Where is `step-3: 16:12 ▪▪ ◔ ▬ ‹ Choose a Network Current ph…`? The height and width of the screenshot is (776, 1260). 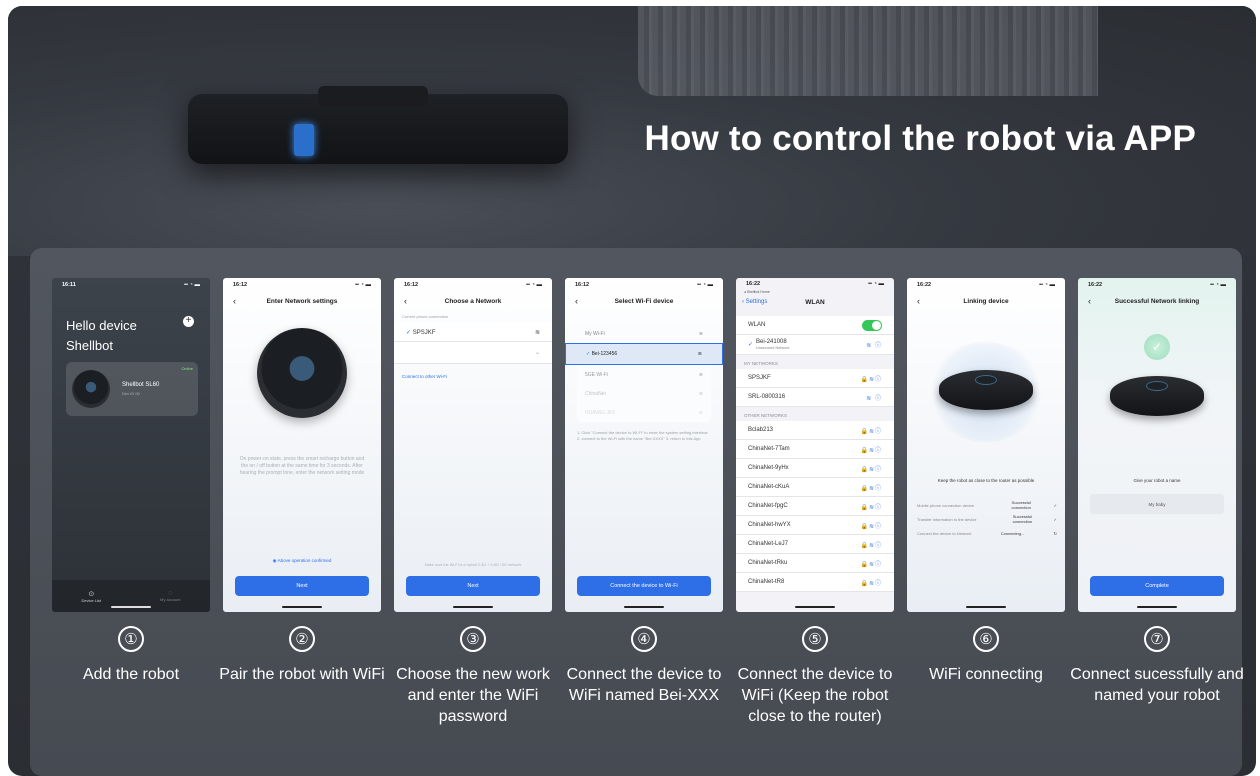 step-3: 16:12 ▪▪ ◔ ▬ ‹ Choose a Network Current ph… is located at coordinates (473, 502).